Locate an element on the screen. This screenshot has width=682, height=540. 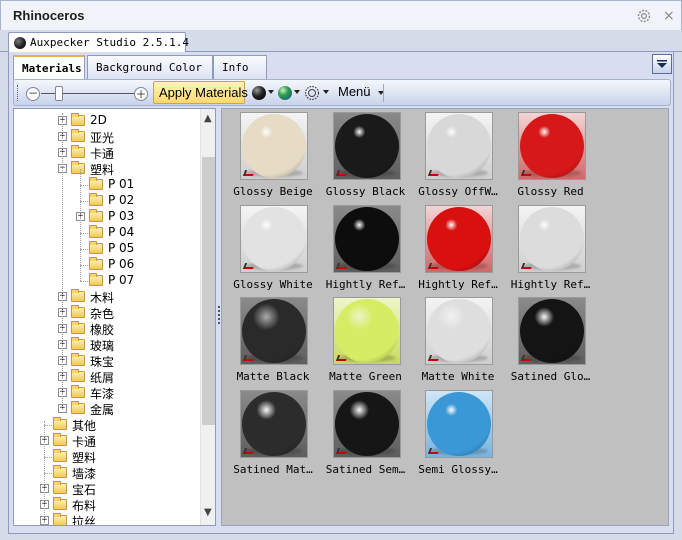
tree-item: P 01 is located at coordinates (106, 185).